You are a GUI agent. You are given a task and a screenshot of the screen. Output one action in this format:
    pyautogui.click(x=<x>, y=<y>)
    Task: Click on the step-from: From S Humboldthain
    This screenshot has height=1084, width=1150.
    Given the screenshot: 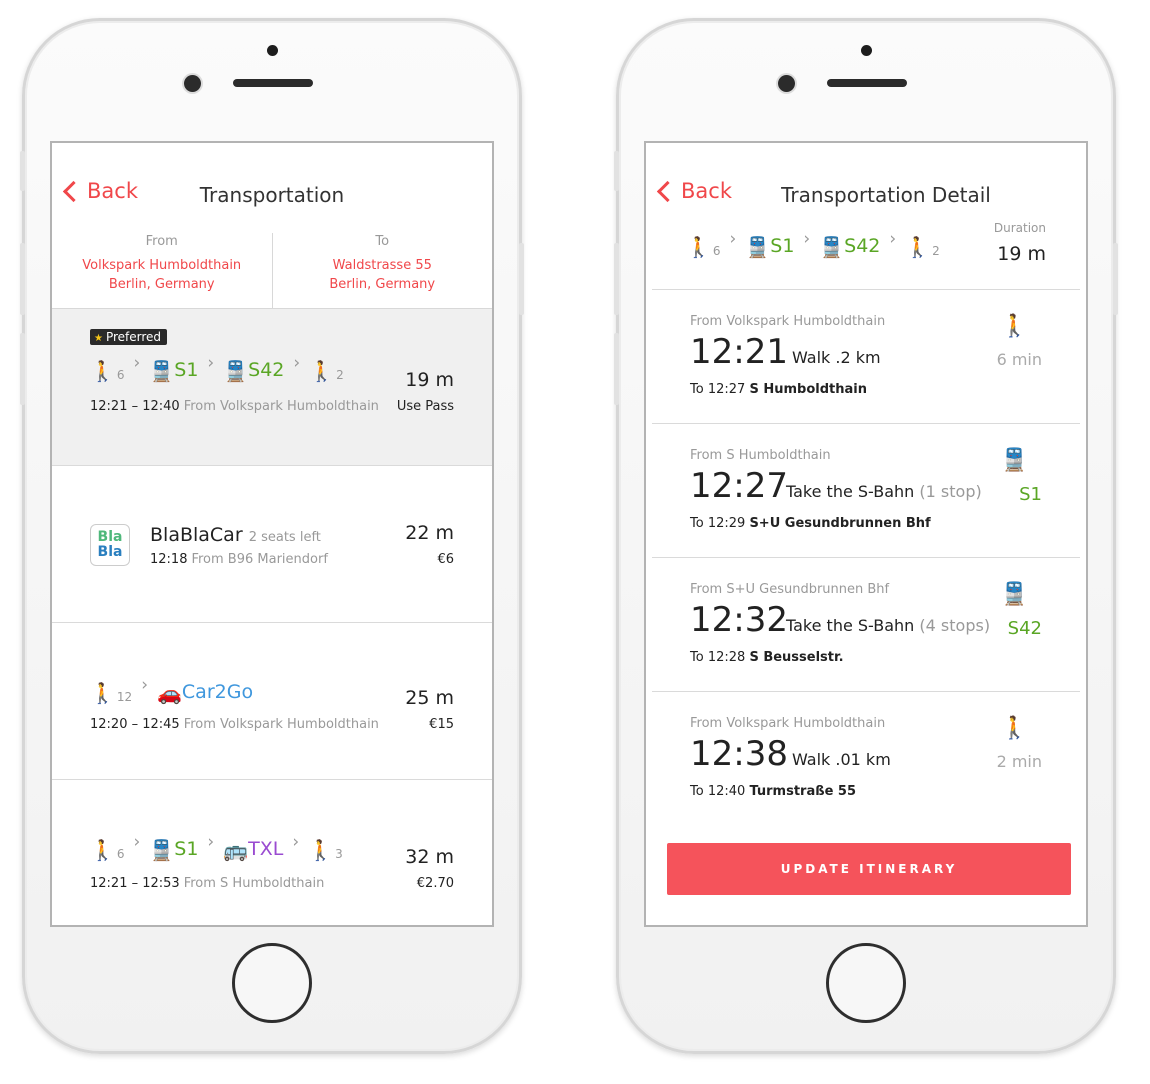 What is the action you would take?
    pyautogui.click(x=760, y=455)
    